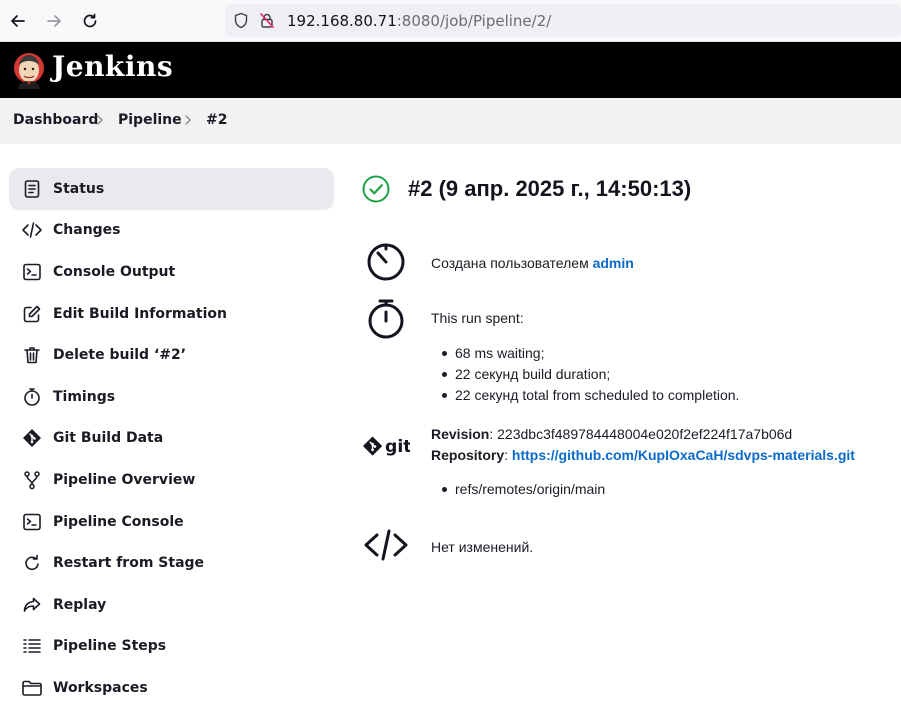 The width and height of the screenshot is (901, 715). I want to click on sidebar-item-pipeline-console: Pipeline Console, so click(171, 522).